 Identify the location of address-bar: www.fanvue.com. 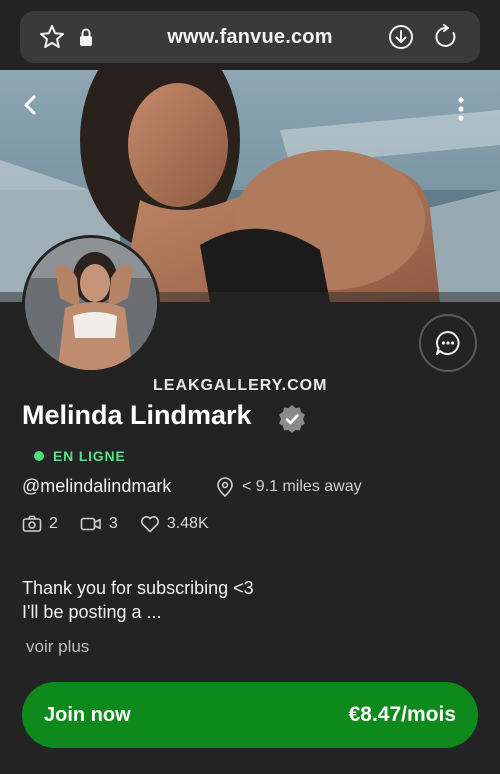
(250, 37).